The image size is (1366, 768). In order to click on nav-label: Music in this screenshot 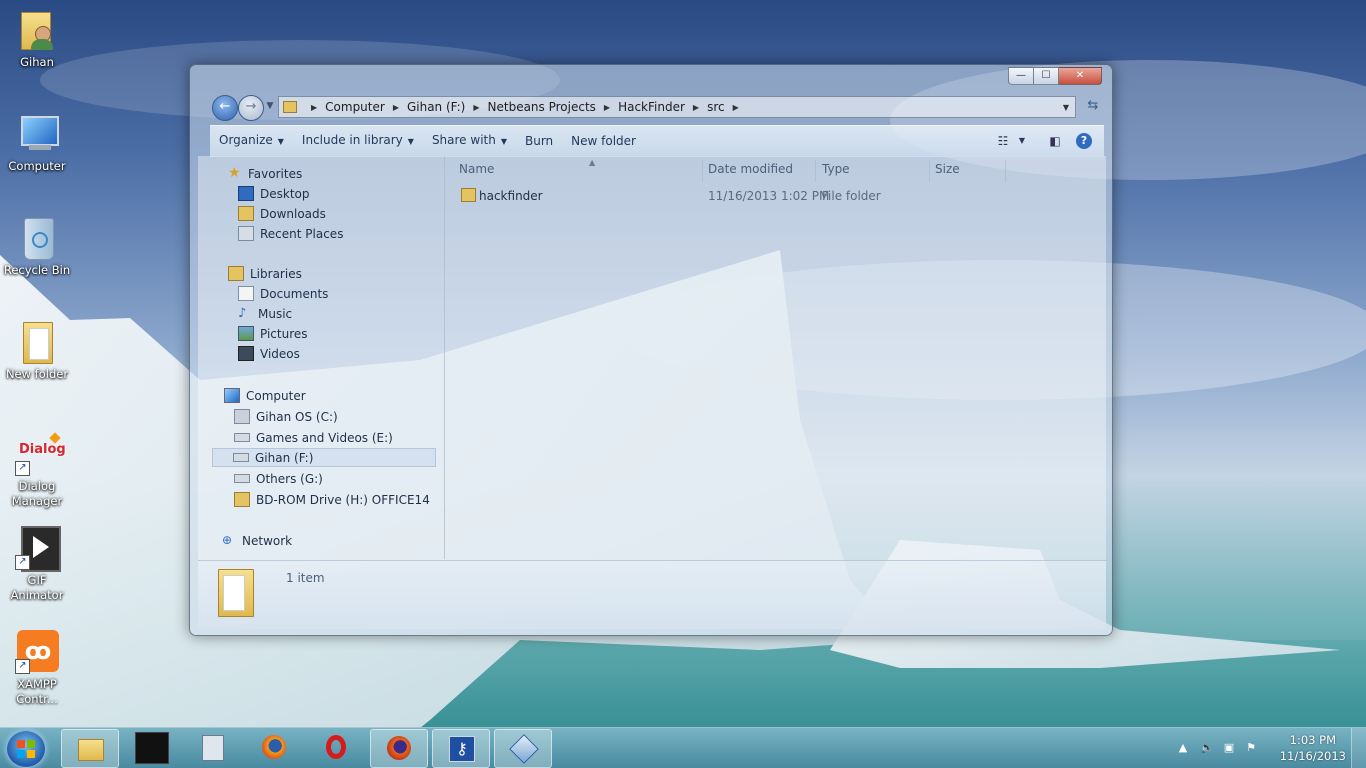, I will do `click(275, 313)`.